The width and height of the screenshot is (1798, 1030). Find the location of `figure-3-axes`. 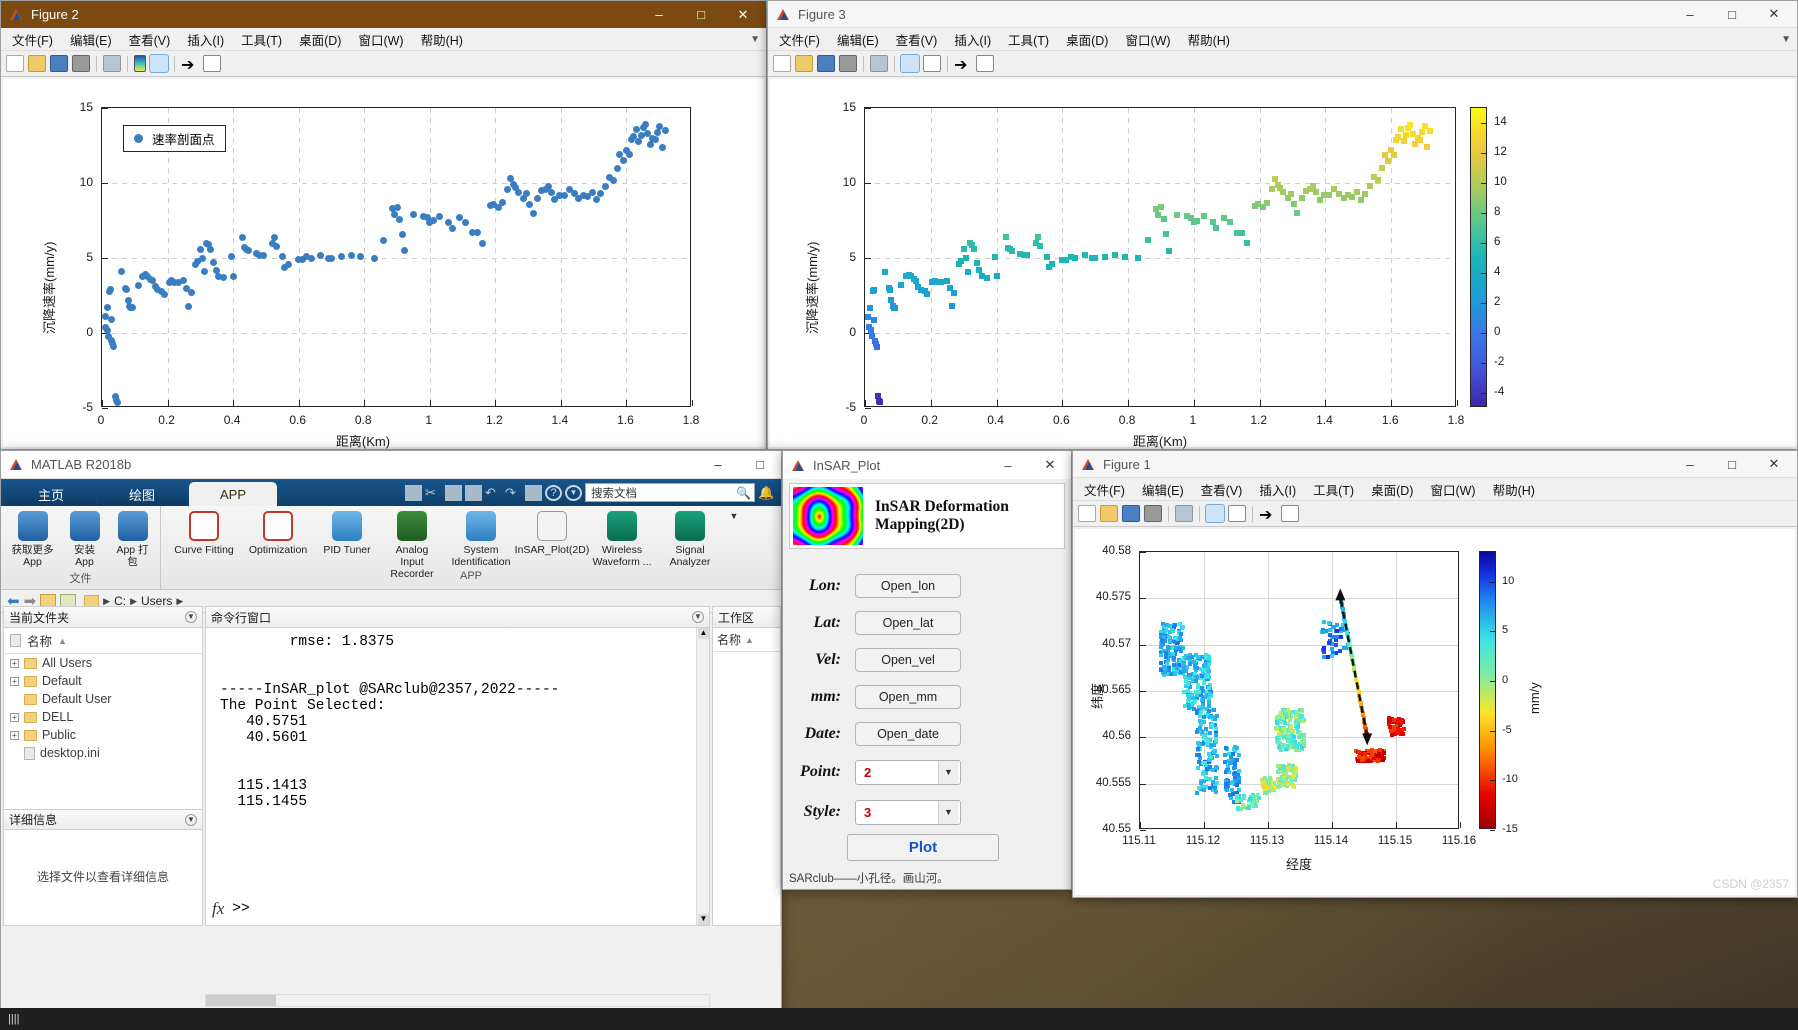

figure-3-axes is located at coordinates (1161, 258).